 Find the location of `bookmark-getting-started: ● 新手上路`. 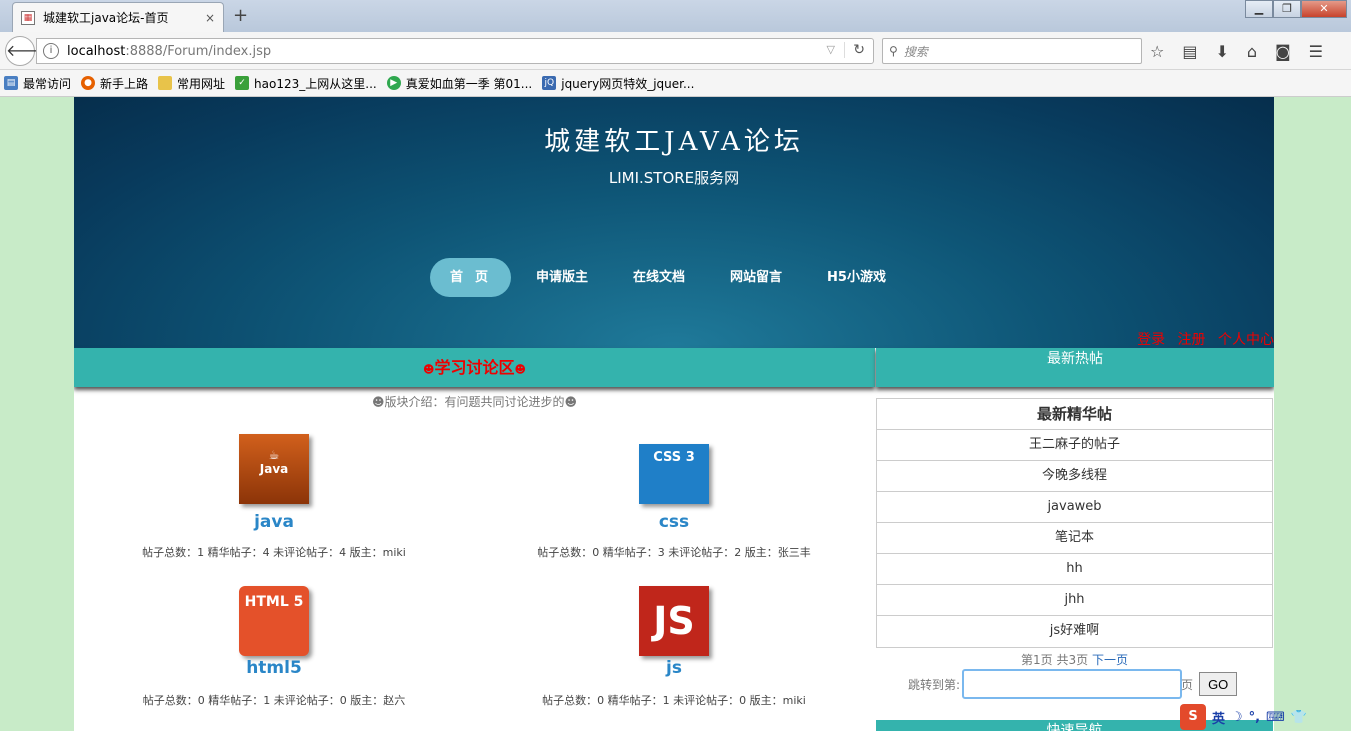

bookmark-getting-started: ● 新手上路 is located at coordinates (114, 83).